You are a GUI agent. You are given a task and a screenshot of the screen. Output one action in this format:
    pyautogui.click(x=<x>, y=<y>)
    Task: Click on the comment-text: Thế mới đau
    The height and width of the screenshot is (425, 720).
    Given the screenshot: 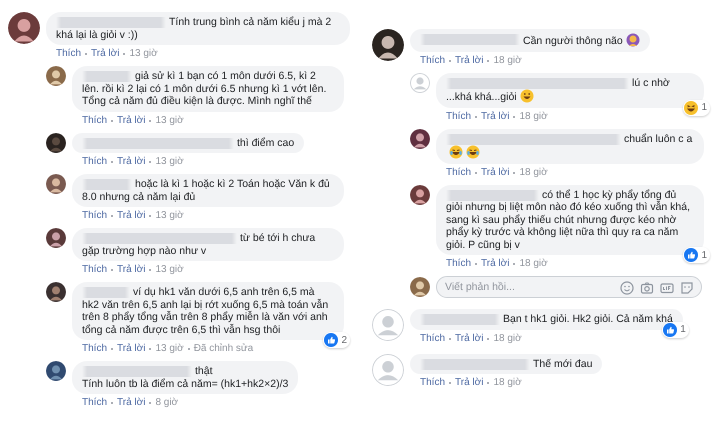 What is the action you would take?
    pyautogui.click(x=562, y=364)
    